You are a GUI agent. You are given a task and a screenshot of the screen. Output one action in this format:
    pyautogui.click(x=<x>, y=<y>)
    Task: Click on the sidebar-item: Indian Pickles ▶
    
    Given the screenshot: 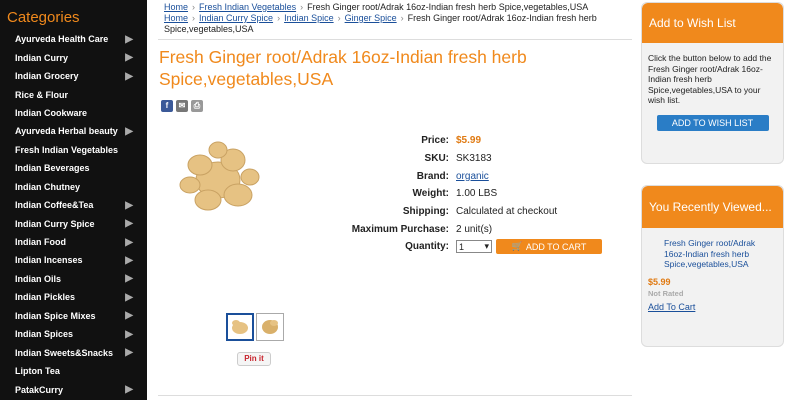 What is the action you would take?
    pyautogui.click(x=73, y=297)
    